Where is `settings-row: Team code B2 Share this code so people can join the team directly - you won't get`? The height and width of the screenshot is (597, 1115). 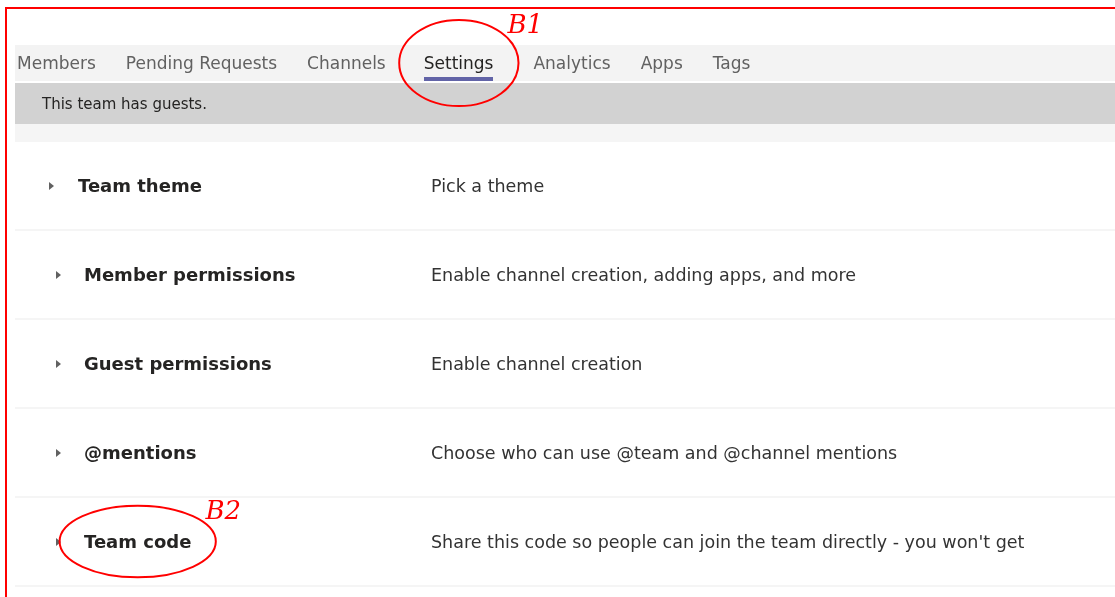 settings-row: Team code B2 Share this code so people can join the team directly - you won't get is located at coordinates (565, 541).